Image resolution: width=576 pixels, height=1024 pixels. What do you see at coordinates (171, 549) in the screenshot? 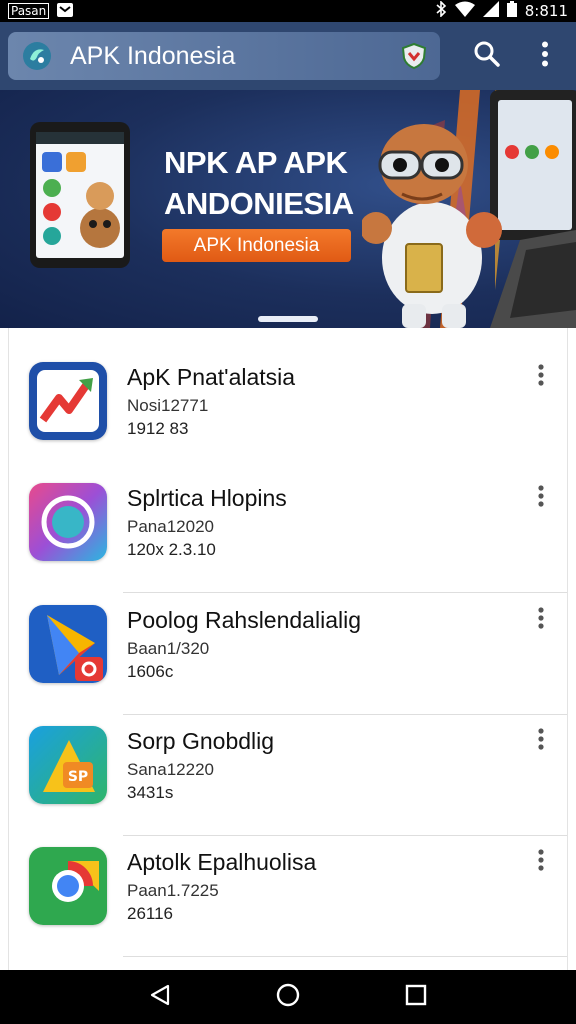
I see `app-meta-secondary: 120x 2.3.10` at bounding box center [171, 549].